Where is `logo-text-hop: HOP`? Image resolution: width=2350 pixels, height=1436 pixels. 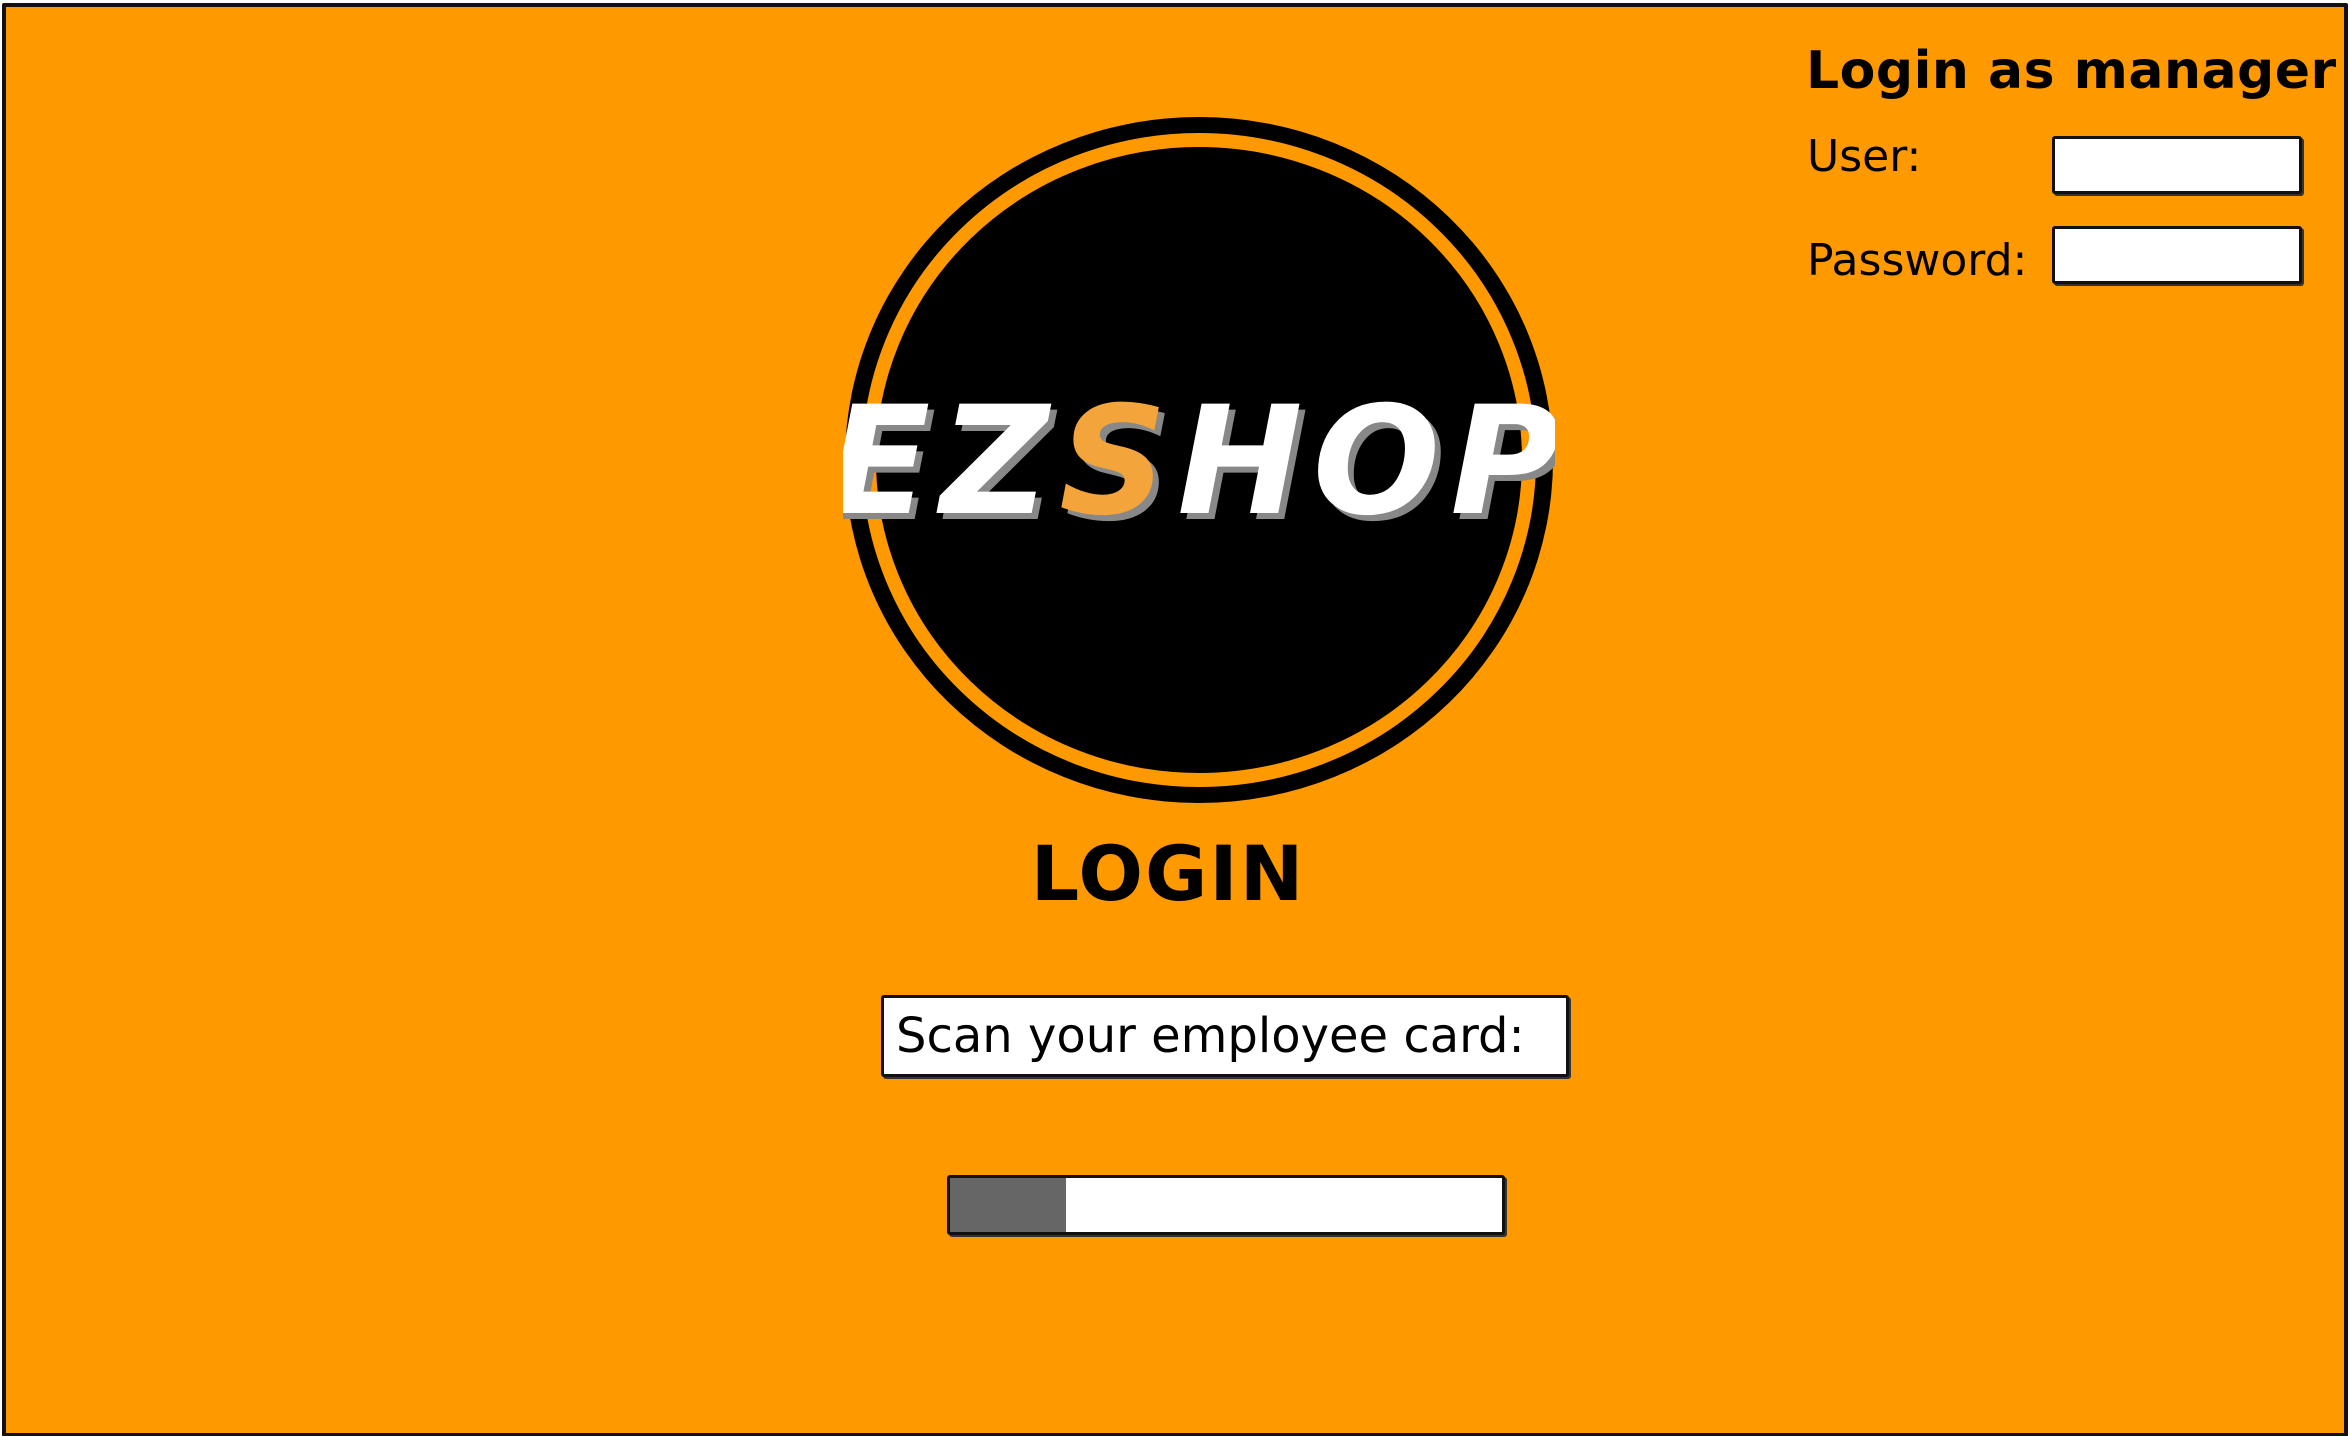 logo-text-hop: HOP is located at coordinates (1366, 462).